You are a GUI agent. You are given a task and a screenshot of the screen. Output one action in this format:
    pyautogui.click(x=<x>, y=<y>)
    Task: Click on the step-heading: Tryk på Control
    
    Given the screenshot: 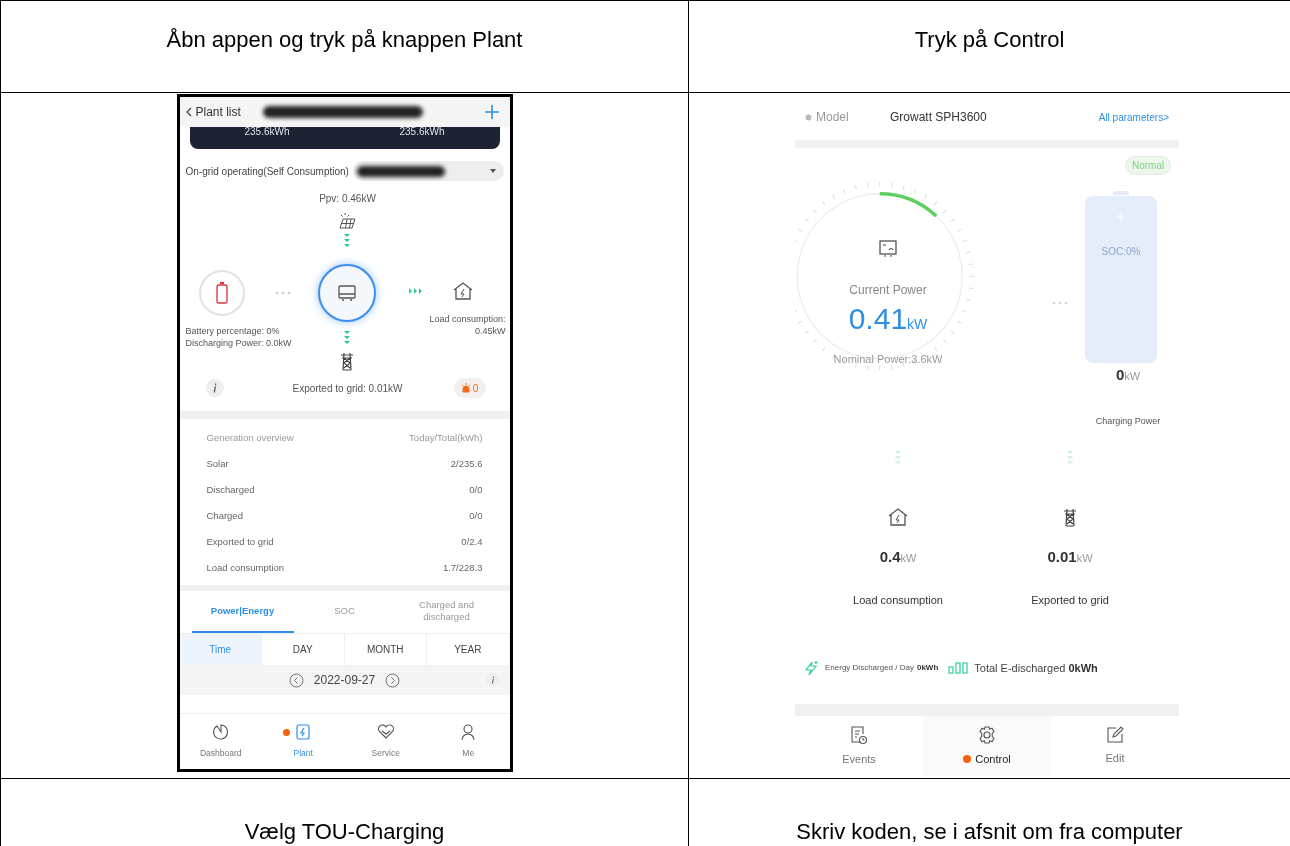 What is the action you would take?
    pyautogui.click(x=989, y=40)
    